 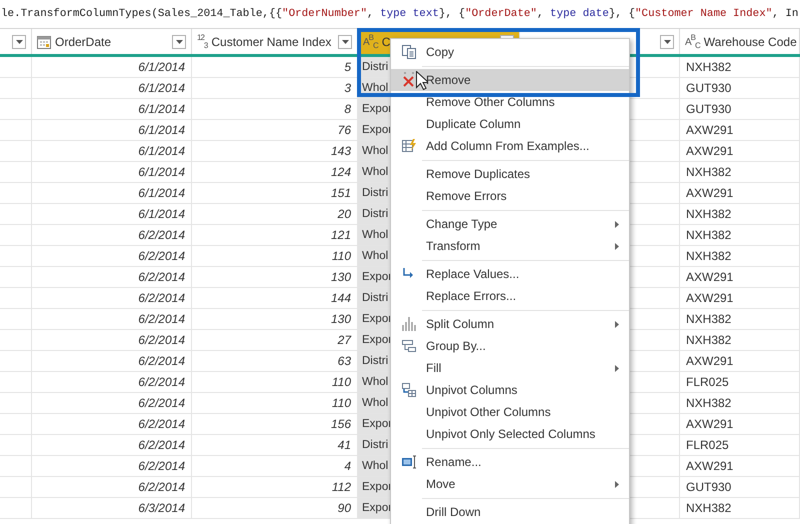 I want to click on grouped-boxes-icon, so click(x=408, y=346).